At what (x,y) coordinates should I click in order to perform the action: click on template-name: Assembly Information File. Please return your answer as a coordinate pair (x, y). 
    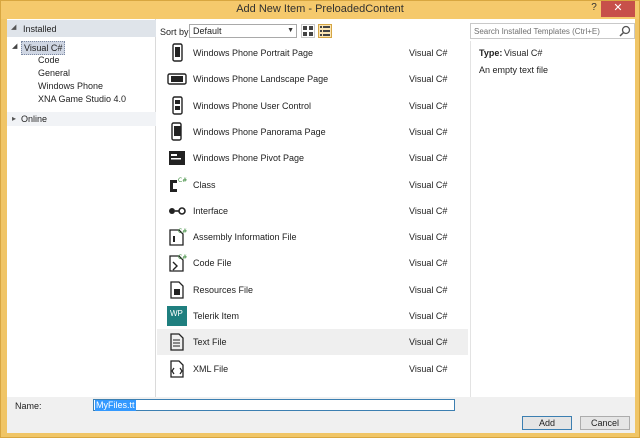
    Looking at the image, I should click on (245, 237).